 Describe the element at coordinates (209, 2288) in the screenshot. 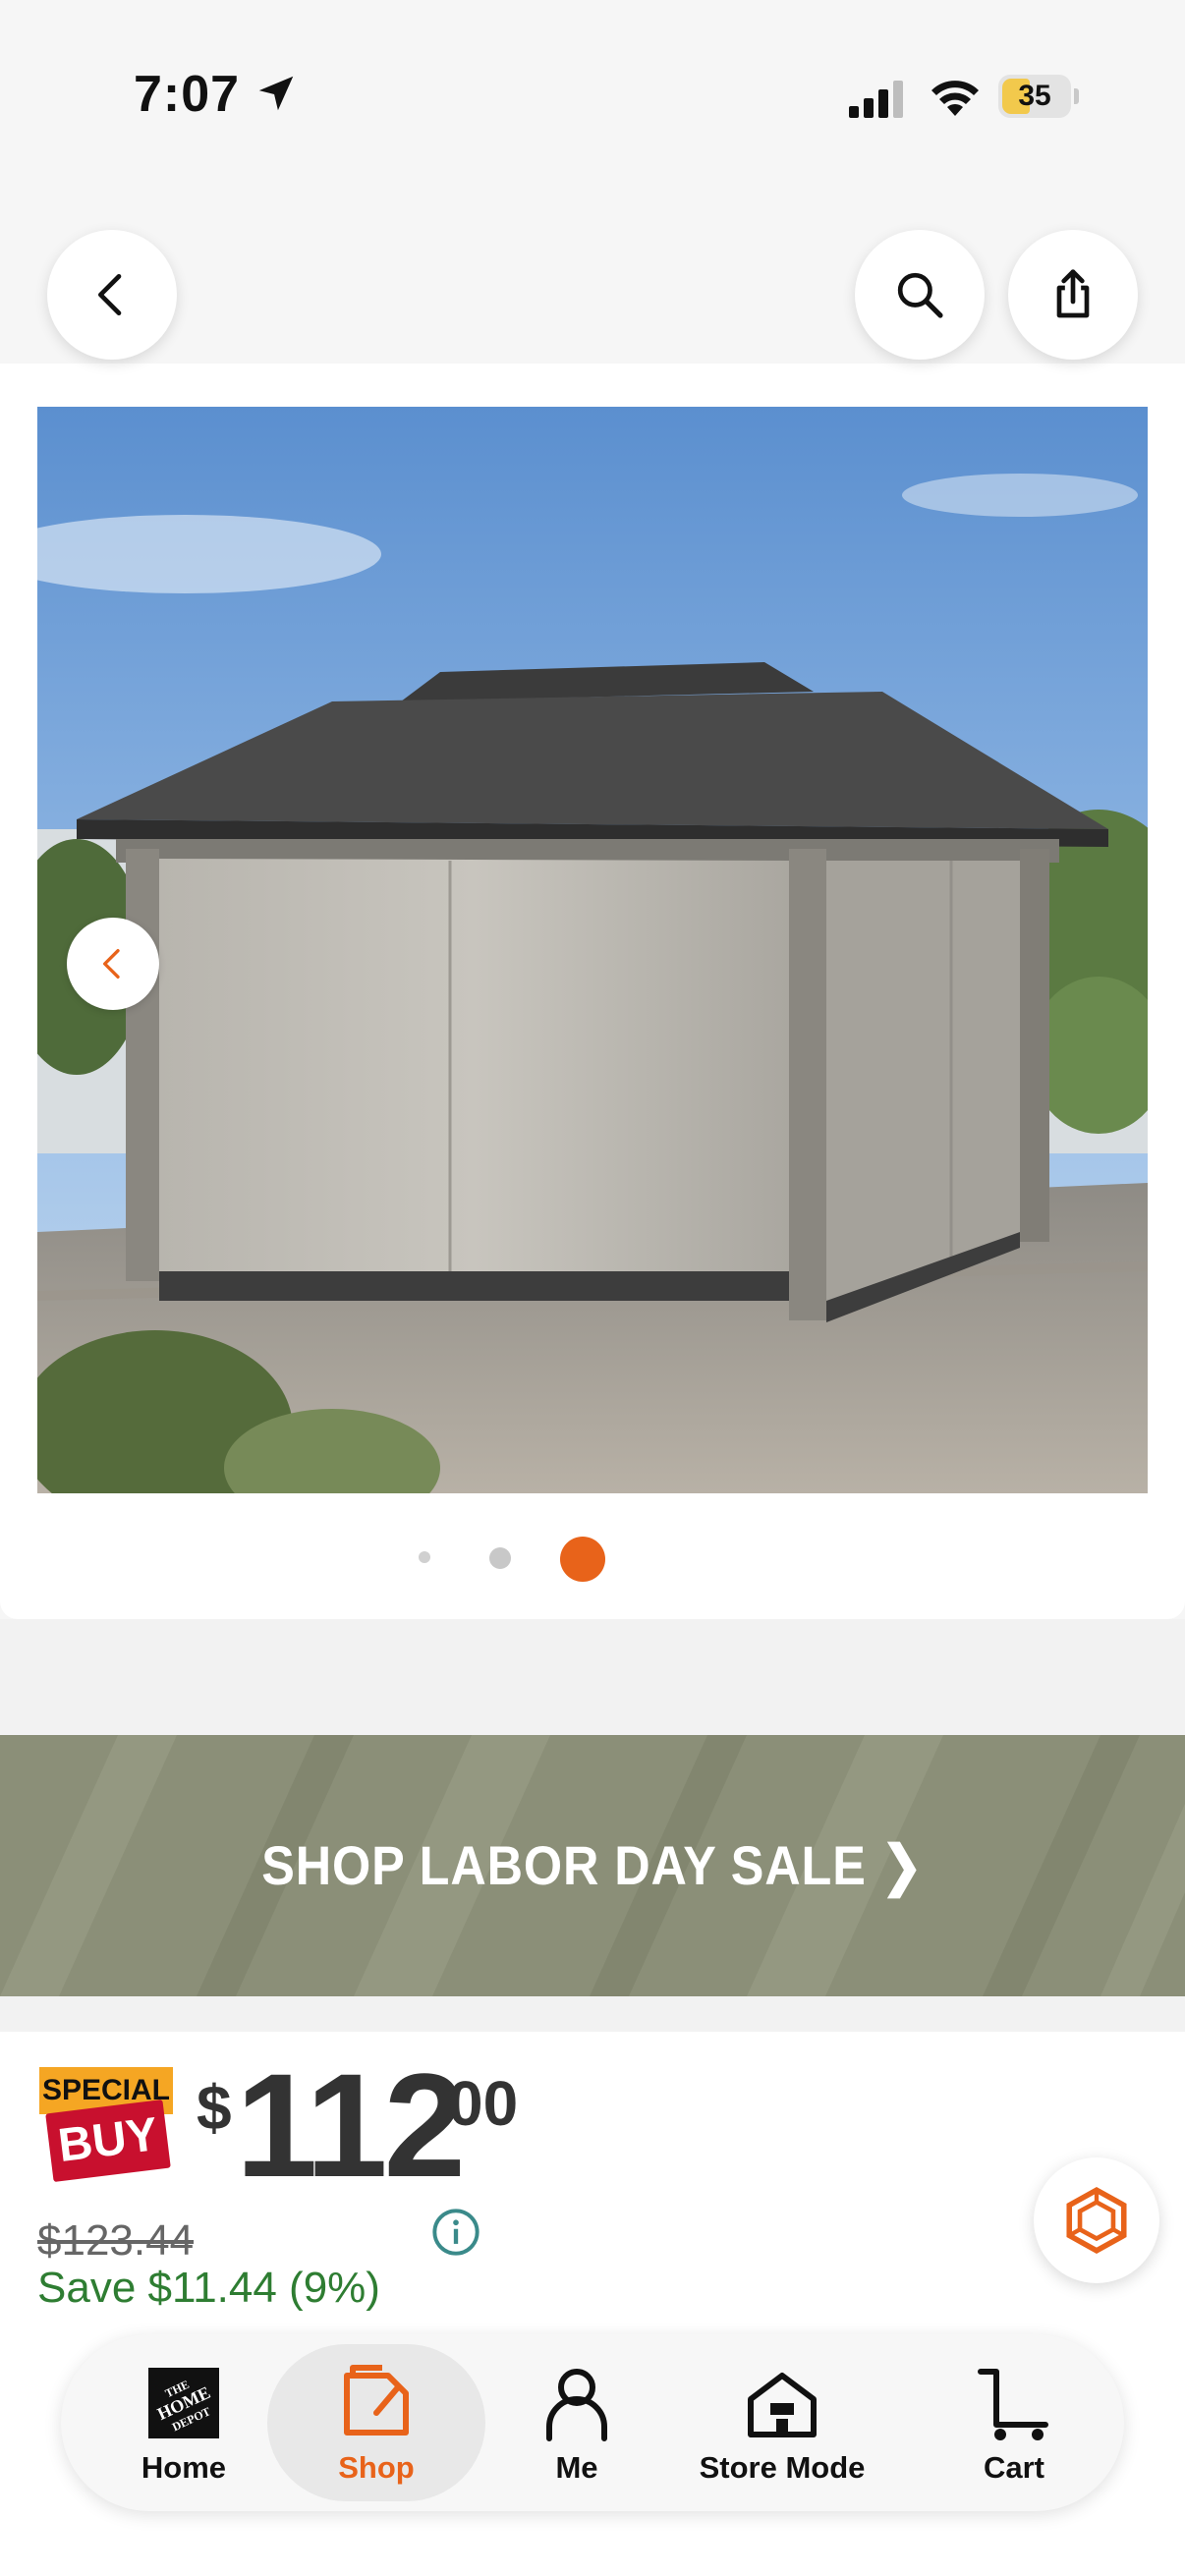

I see `savings-text: Save $11.44 (9%)` at that location.